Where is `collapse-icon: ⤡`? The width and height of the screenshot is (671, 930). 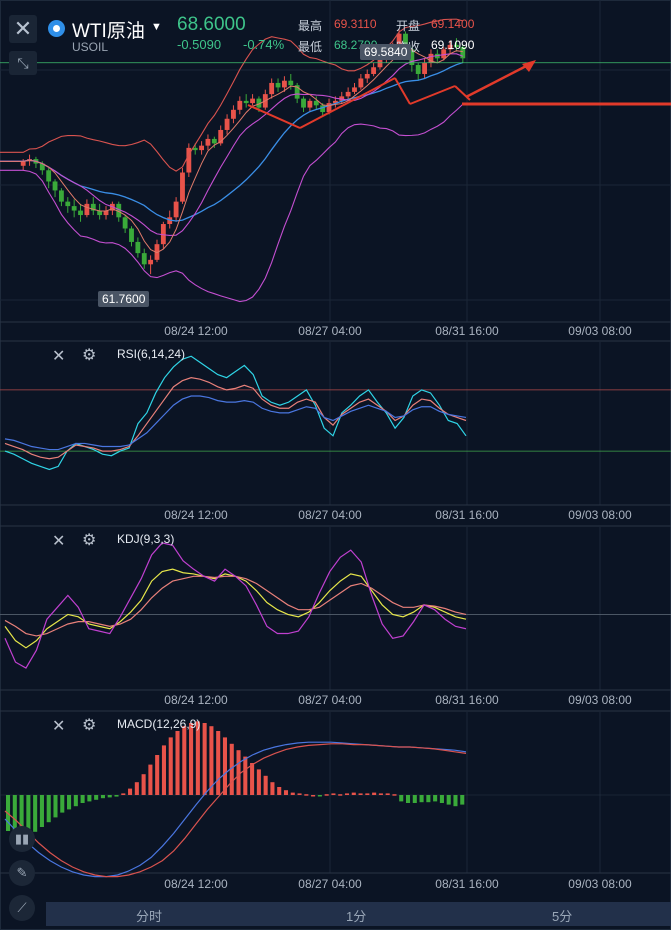 collapse-icon: ⤡ is located at coordinates (23, 63).